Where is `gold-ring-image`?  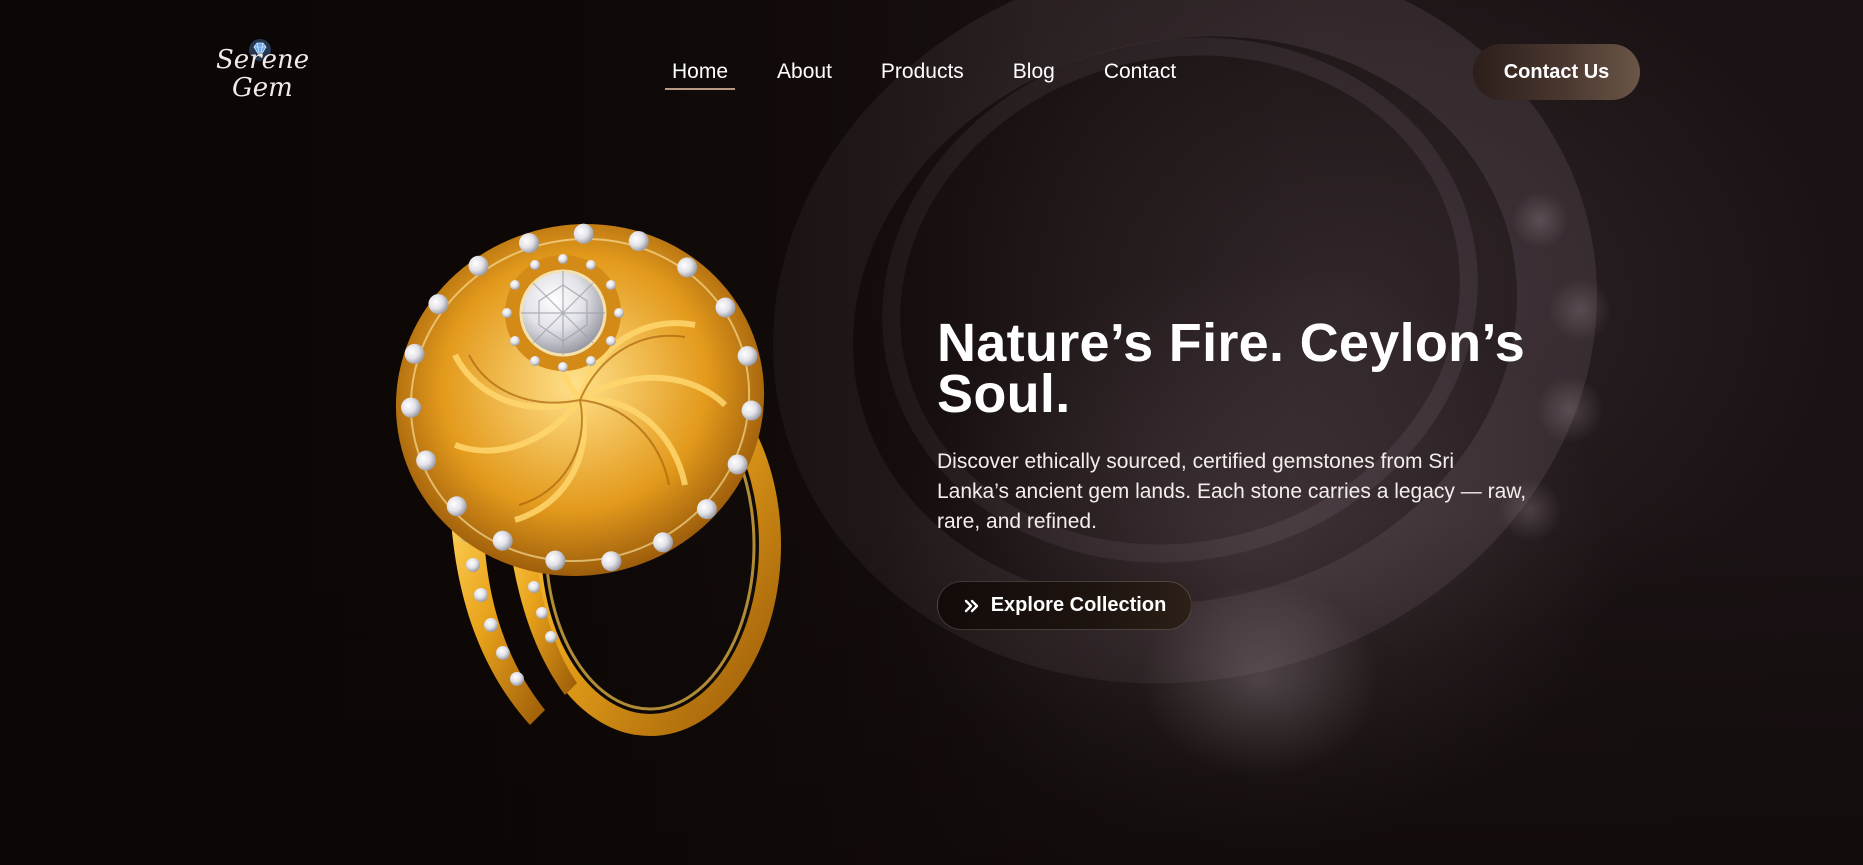 gold-ring-image is located at coordinates (588, 479).